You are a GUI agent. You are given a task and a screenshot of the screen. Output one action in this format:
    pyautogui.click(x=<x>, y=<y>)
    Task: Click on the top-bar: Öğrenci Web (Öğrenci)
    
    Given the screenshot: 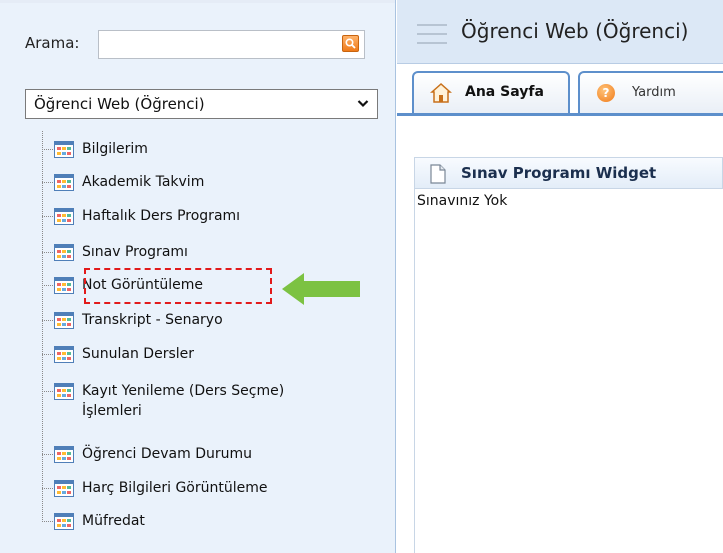 What is the action you would take?
    pyautogui.click(x=560, y=32)
    